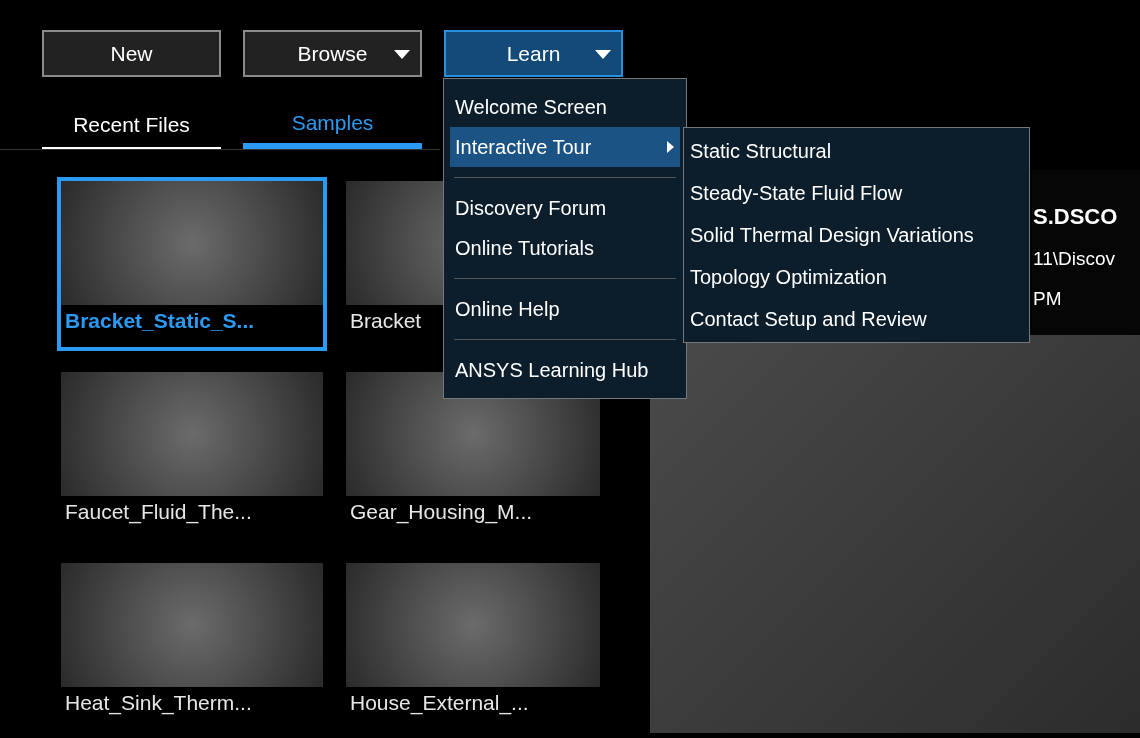 The height and width of the screenshot is (738, 1140). Describe the element at coordinates (565, 370) in the screenshot. I see `menu-item: ANSYS Learning Hub` at that location.